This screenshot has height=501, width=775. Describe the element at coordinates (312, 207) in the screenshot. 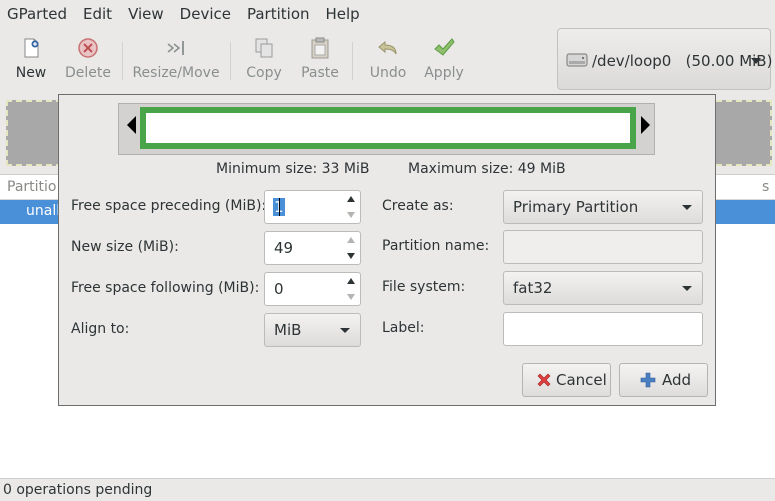

I see `free-preceding-spinbox: 1` at that location.